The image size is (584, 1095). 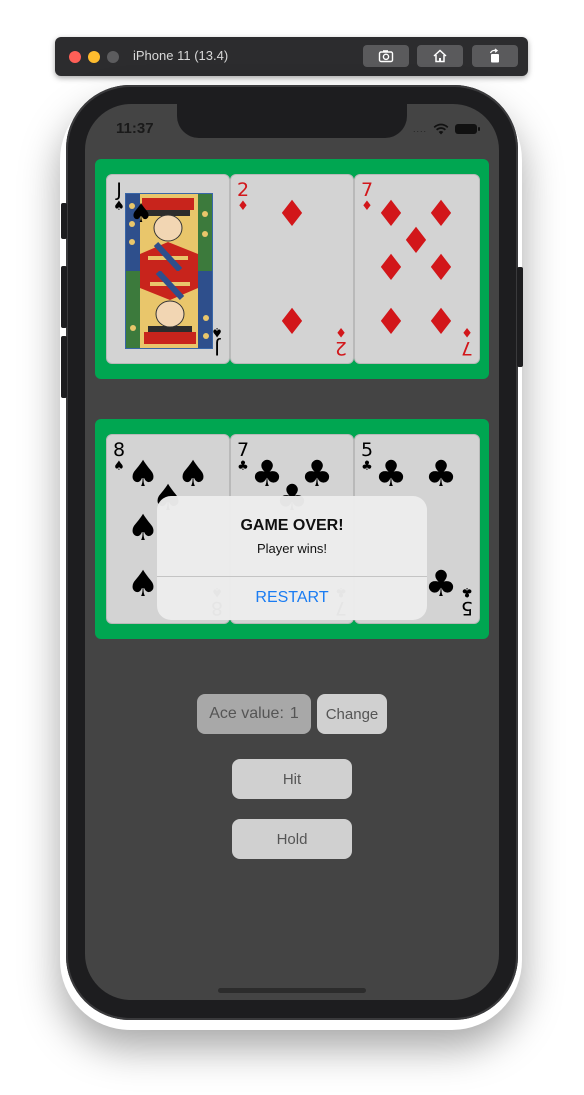 I want to click on rotate-button, so click(x=495, y=56).